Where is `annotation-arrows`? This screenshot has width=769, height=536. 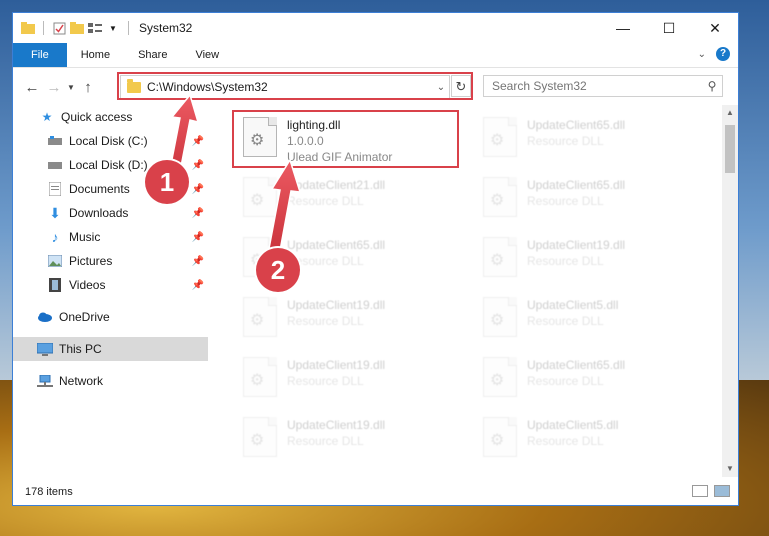
annotation-arrows is located at coordinates (234, 175).